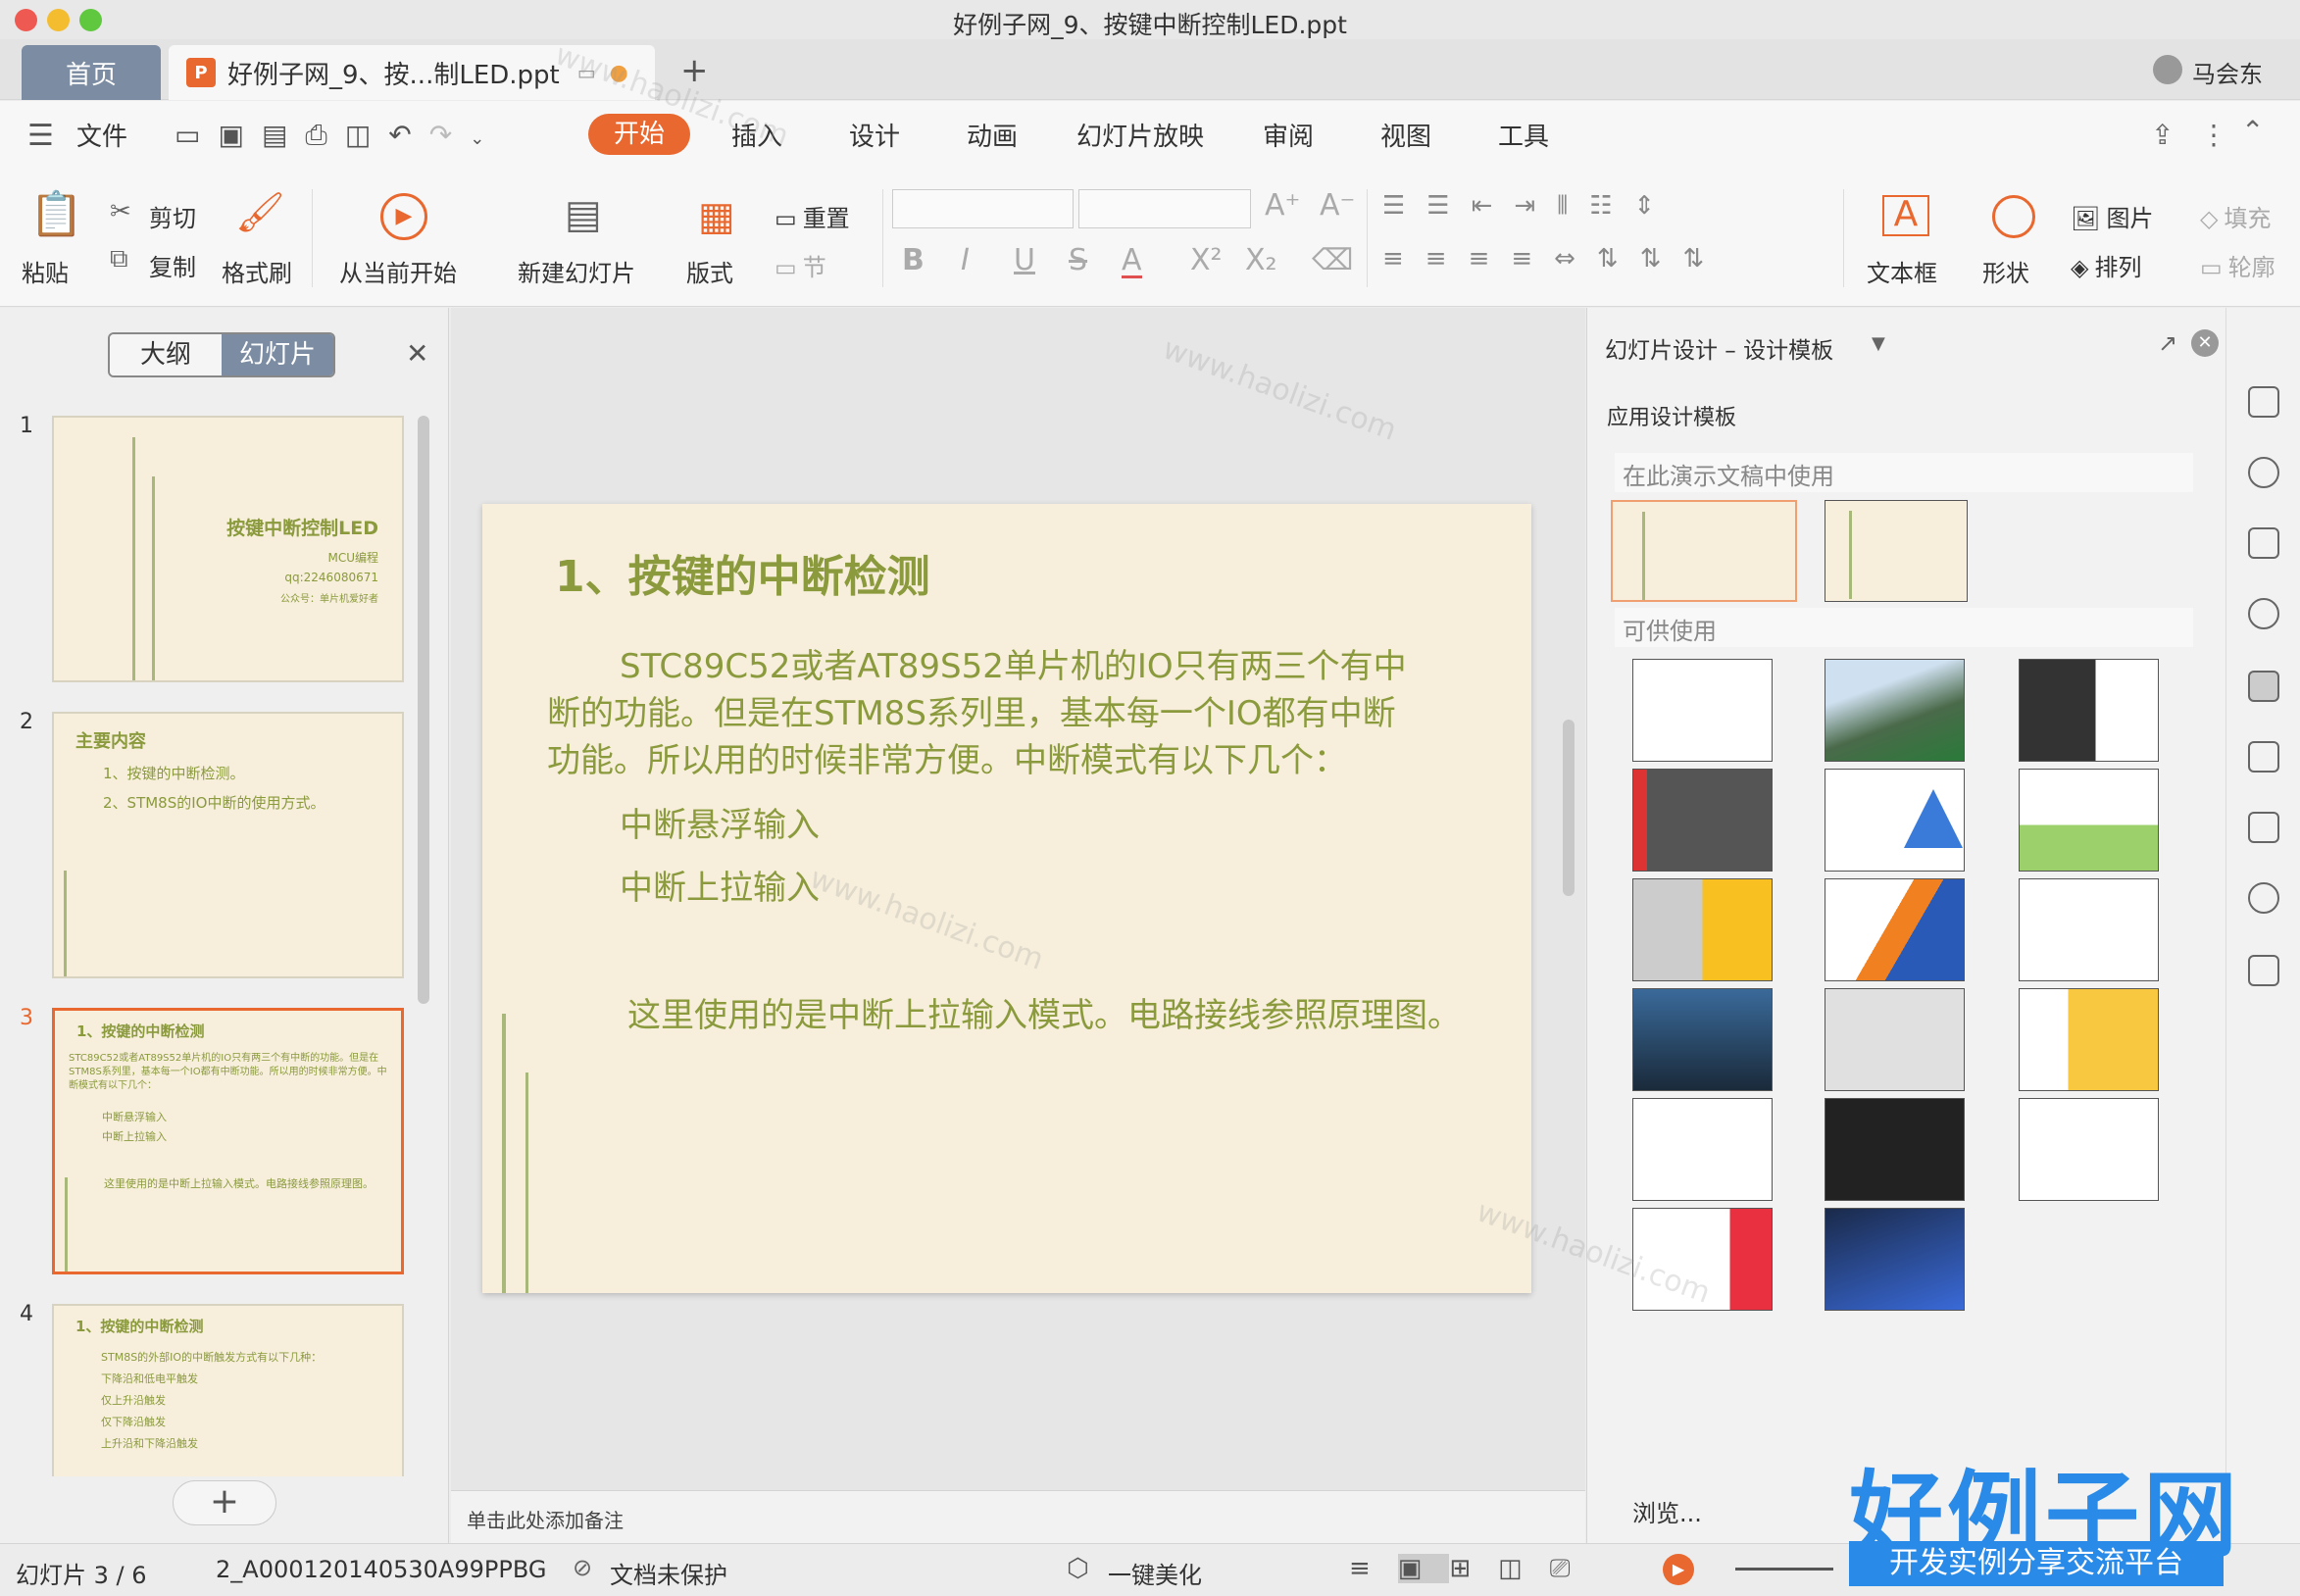 The width and height of the screenshot is (2300, 1596). What do you see at coordinates (2263, 686) in the screenshot?
I see `design-template-icon` at bounding box center [2263, 686].